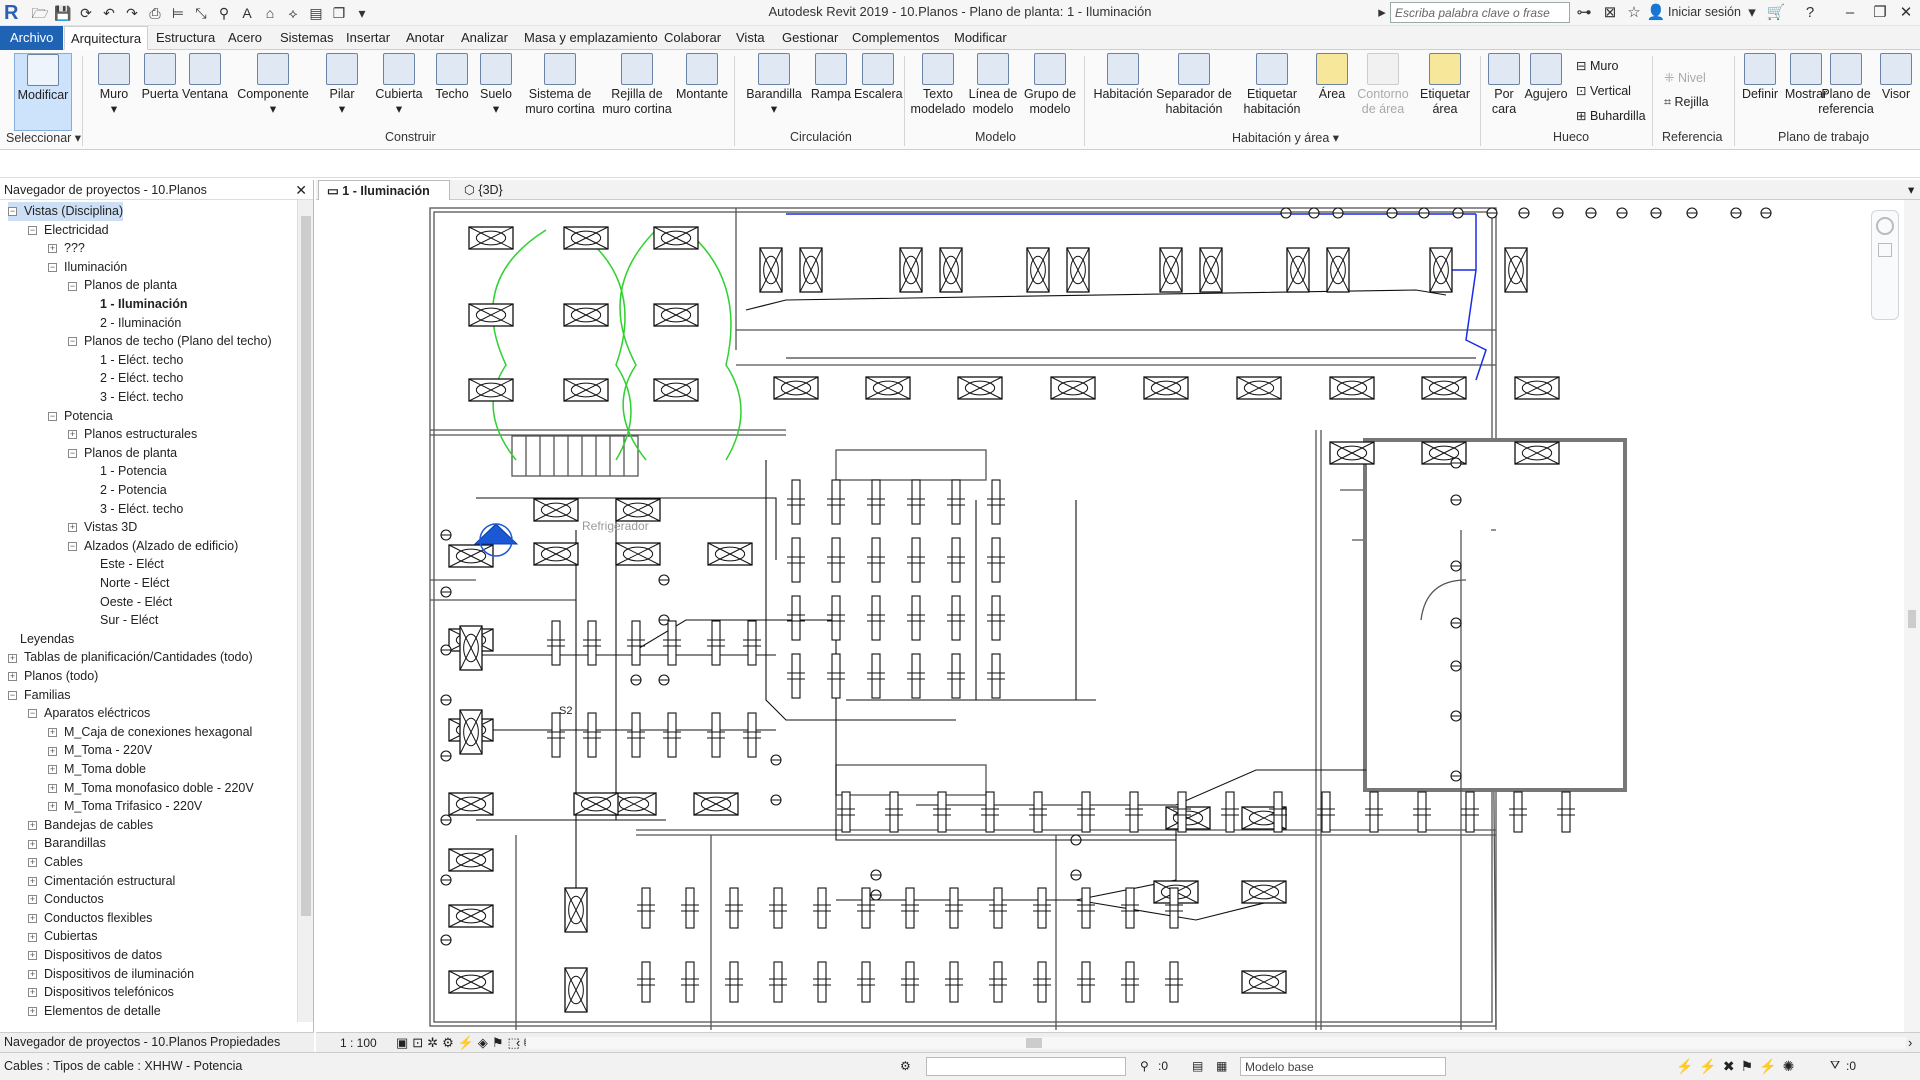  What do you see at coordinates (637, 85) in the screenshot?
I see `curtain-grid-button: Rejilla de muro cortina` at bounding box center [637, 85].